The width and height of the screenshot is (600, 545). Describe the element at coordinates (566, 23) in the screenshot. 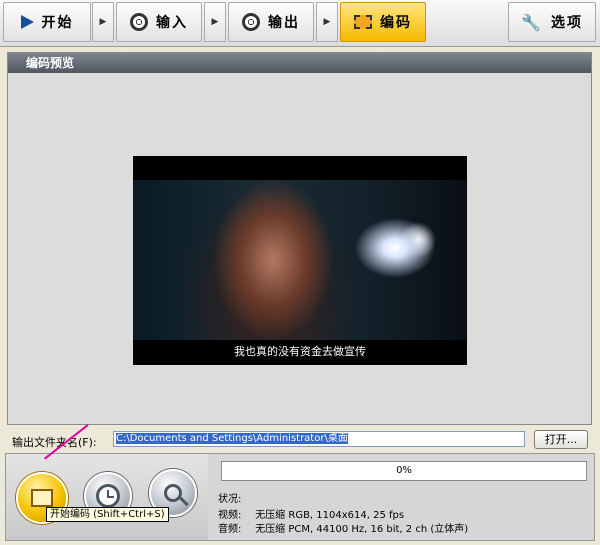

I see `step-options-label: 选项` at that location.